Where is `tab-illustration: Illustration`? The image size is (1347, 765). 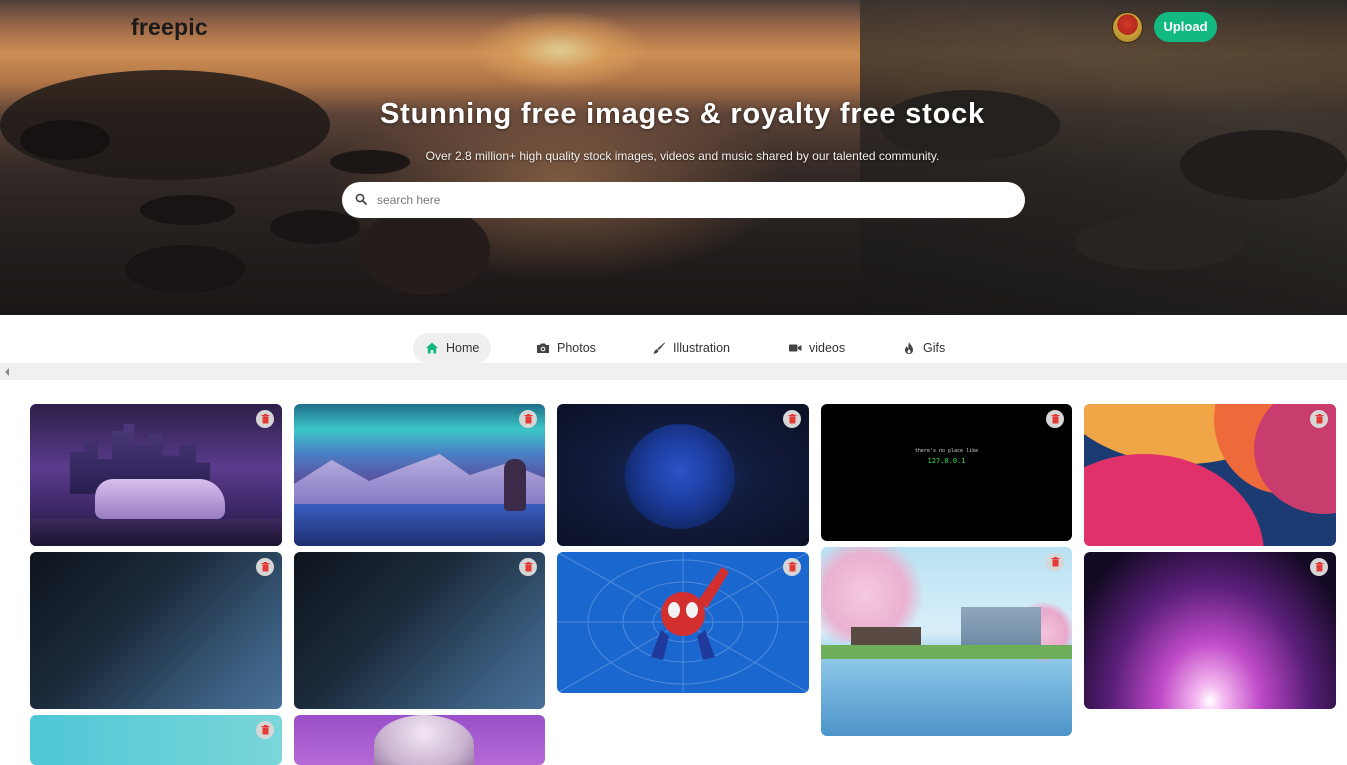 tab-illustration: Illustration is located at coordinates (691, 348).